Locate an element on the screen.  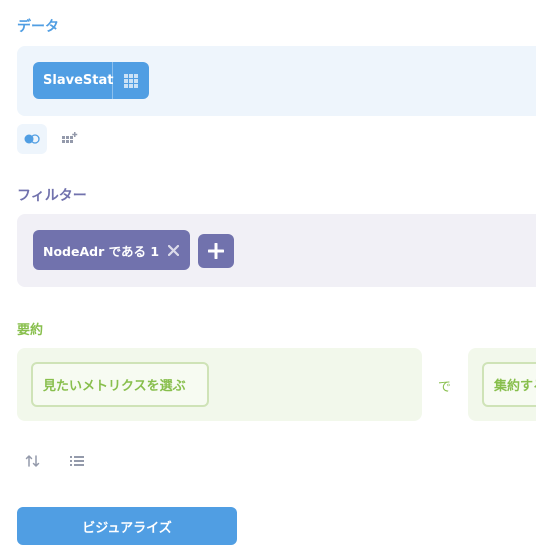
filter-pill: NodeAdr である 1 is located at coordinates (111, 250).